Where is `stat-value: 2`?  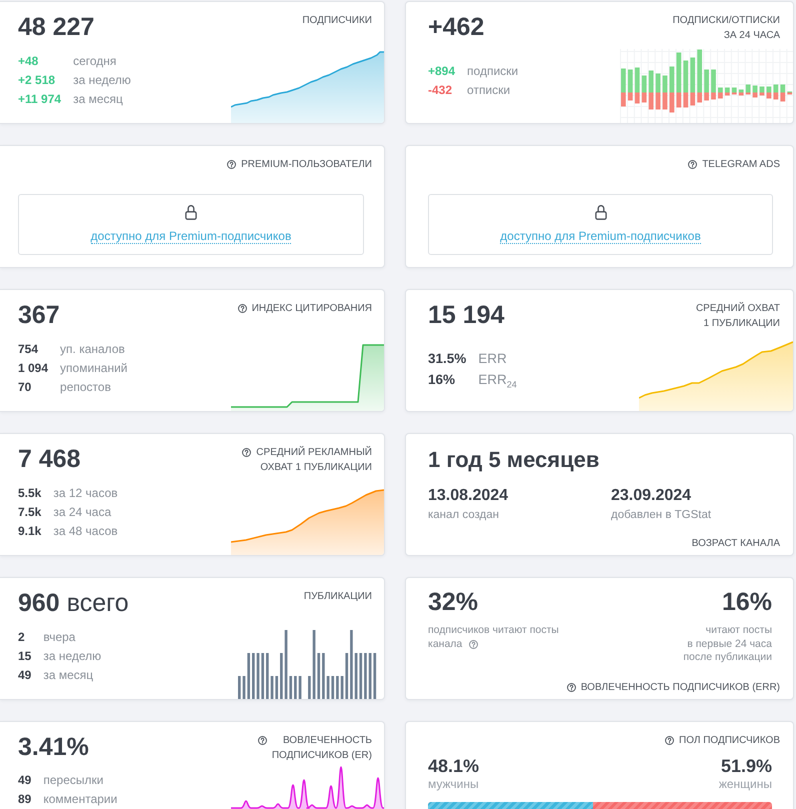
stat-value: 2 is located at coordinates (21, 637).